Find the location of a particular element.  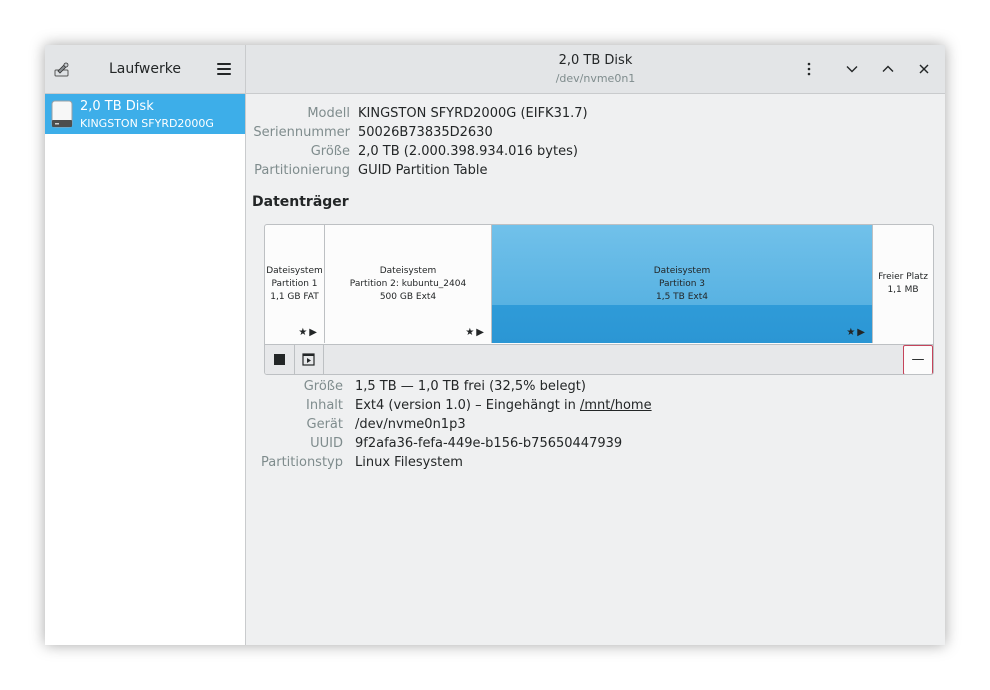

drive-name: 2,0 TB Disk is located at coordinates (117, 106).